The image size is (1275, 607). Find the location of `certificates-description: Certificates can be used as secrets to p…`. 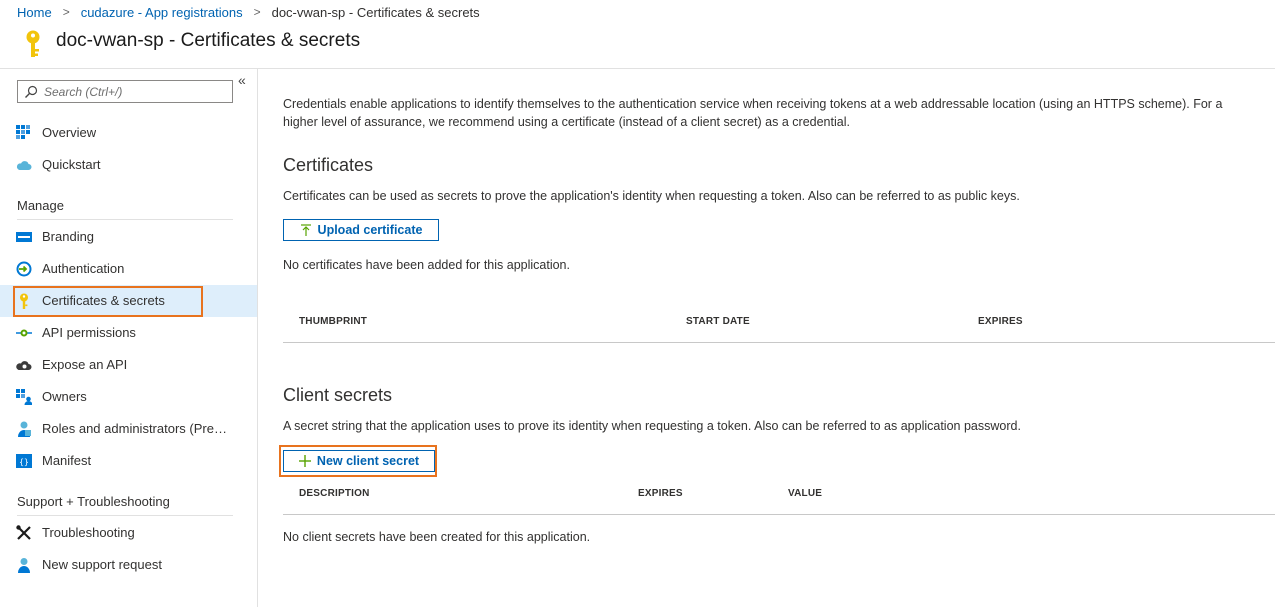

certificates-description: Certificates can be used as secrets to p… is located at coordinates (651, 196).